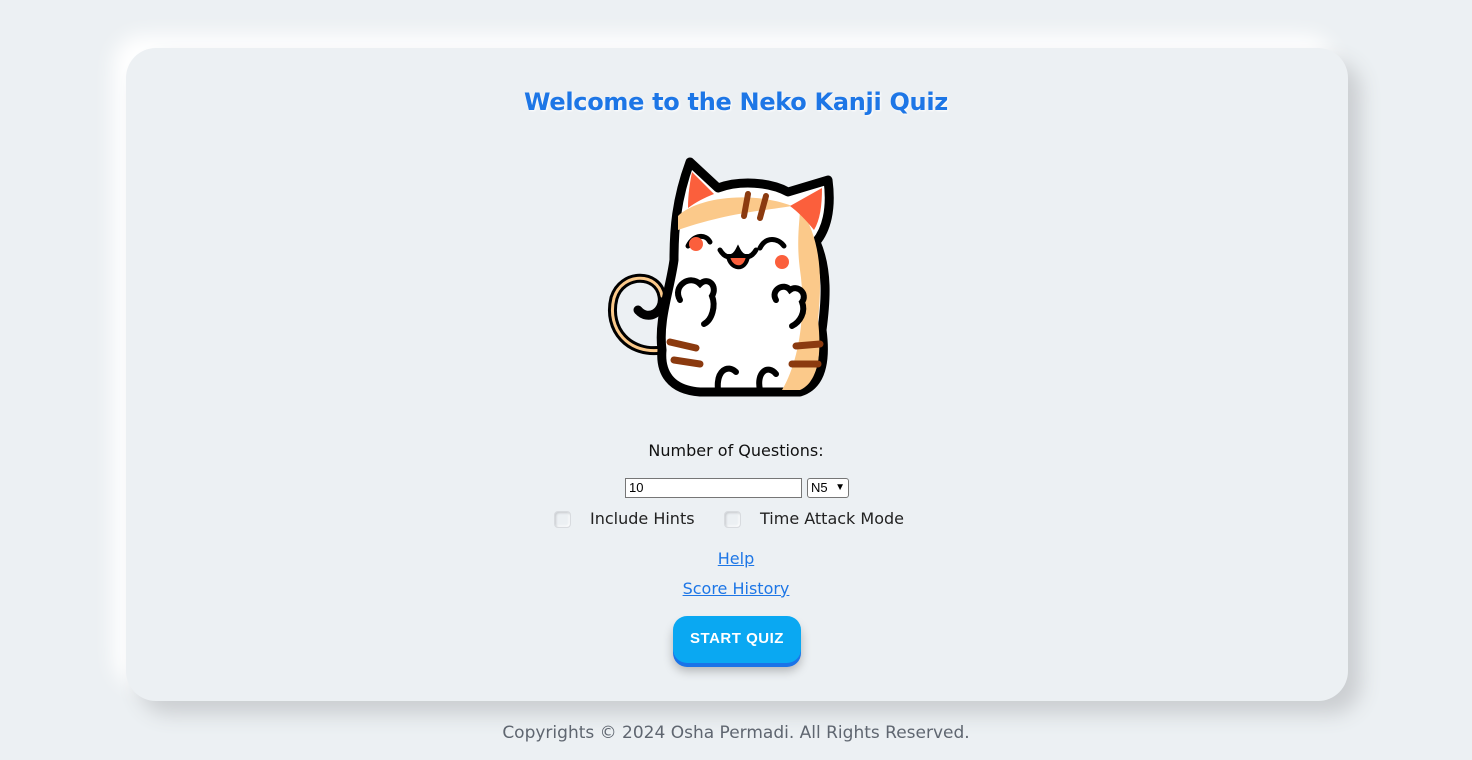 The width and height of the screenshot is (1472, 760). Describe the element at coordinates (562, 519) in the screenshot. I see `include-hints-checkbox` at that location.